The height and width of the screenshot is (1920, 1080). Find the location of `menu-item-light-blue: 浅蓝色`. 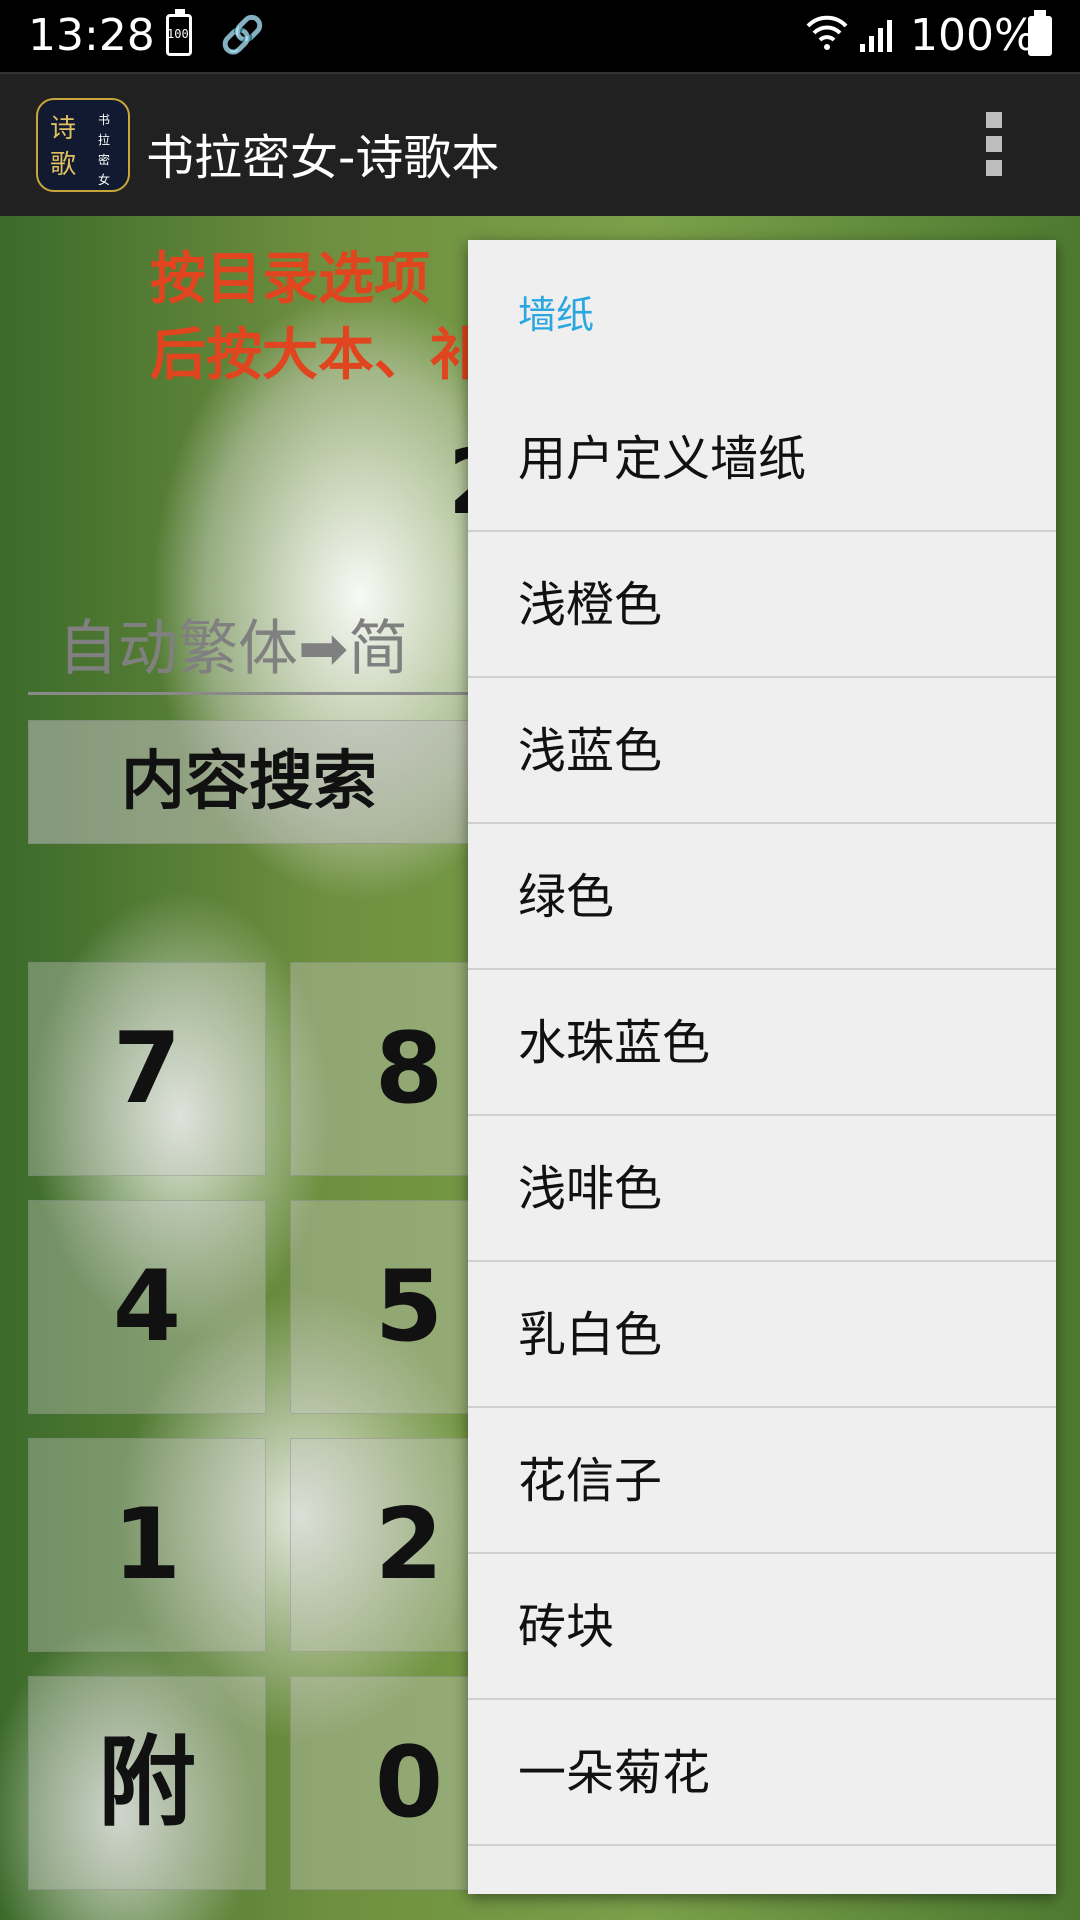

menu-item-light-blue: 浅蓝色 is located at coordinates (762, 752).